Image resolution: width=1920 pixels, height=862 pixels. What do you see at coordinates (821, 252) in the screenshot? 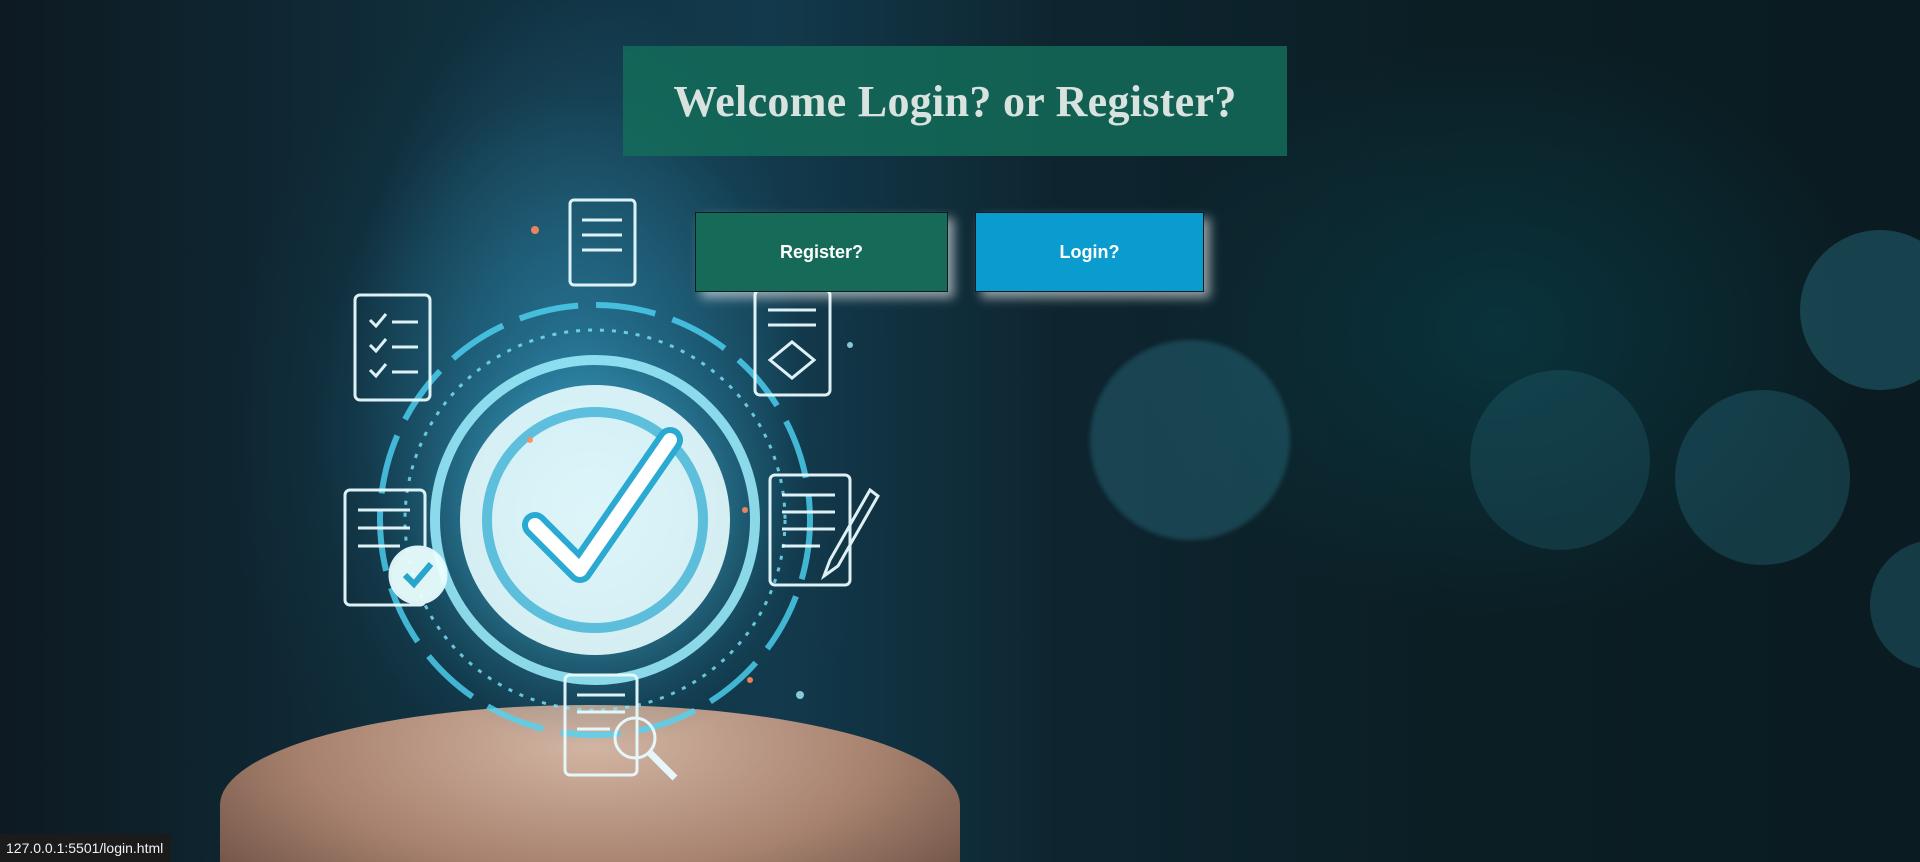
I see `register-button: Register?` at bounding box center [821, 252].